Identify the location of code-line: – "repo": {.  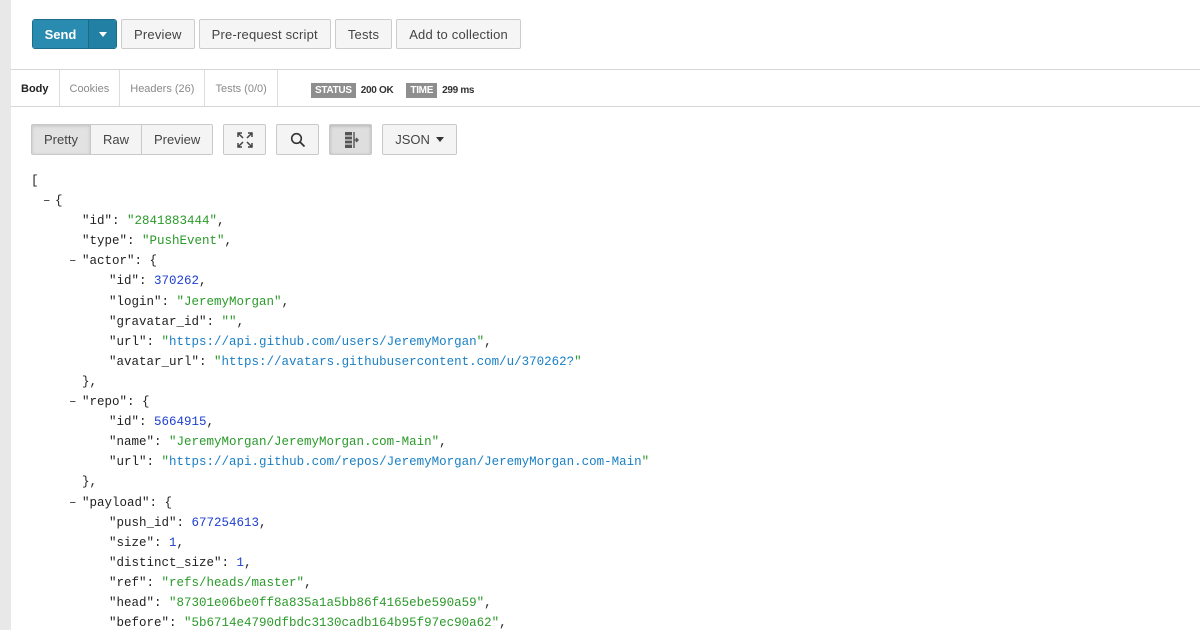
(600, 402).